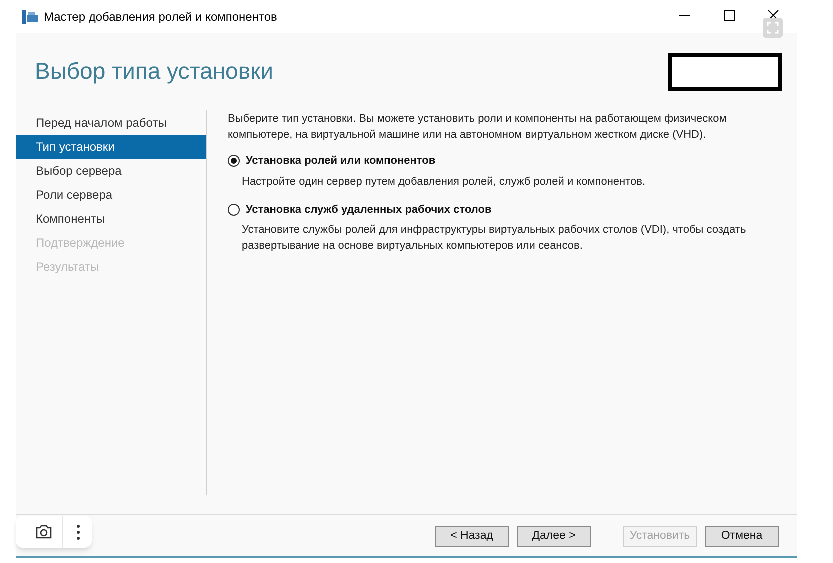 The image size is (833, 563). What do you see at coordinates (111, 171) in the screenshot?
I see `nav-item: Выбор сервера` at bounding box center [111, 171].